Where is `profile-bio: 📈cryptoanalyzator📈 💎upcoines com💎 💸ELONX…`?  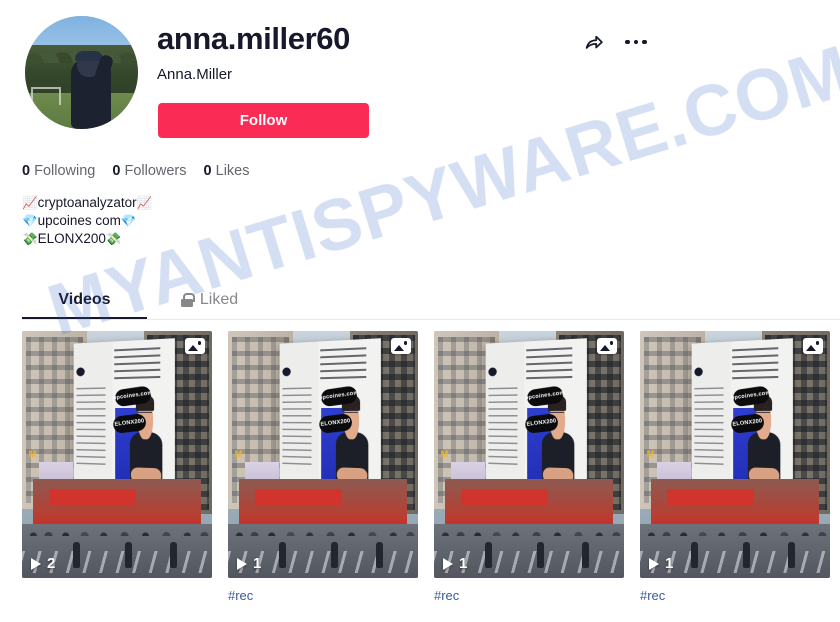 profile-bio: 📈cryptoanalyzator📈 💎upcoines com💎 💸ELONX… is located at coordinates (87, 221).